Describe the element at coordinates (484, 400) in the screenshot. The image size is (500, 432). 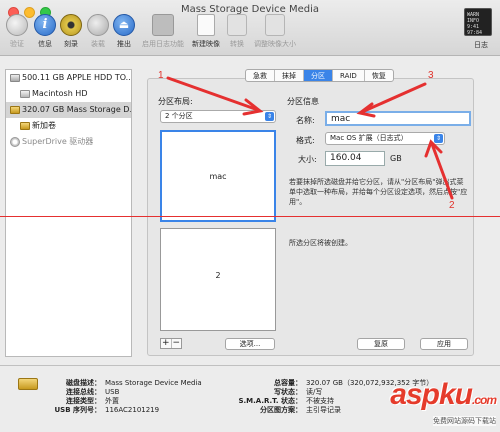
I see `watermark-tld: .com` at that location.